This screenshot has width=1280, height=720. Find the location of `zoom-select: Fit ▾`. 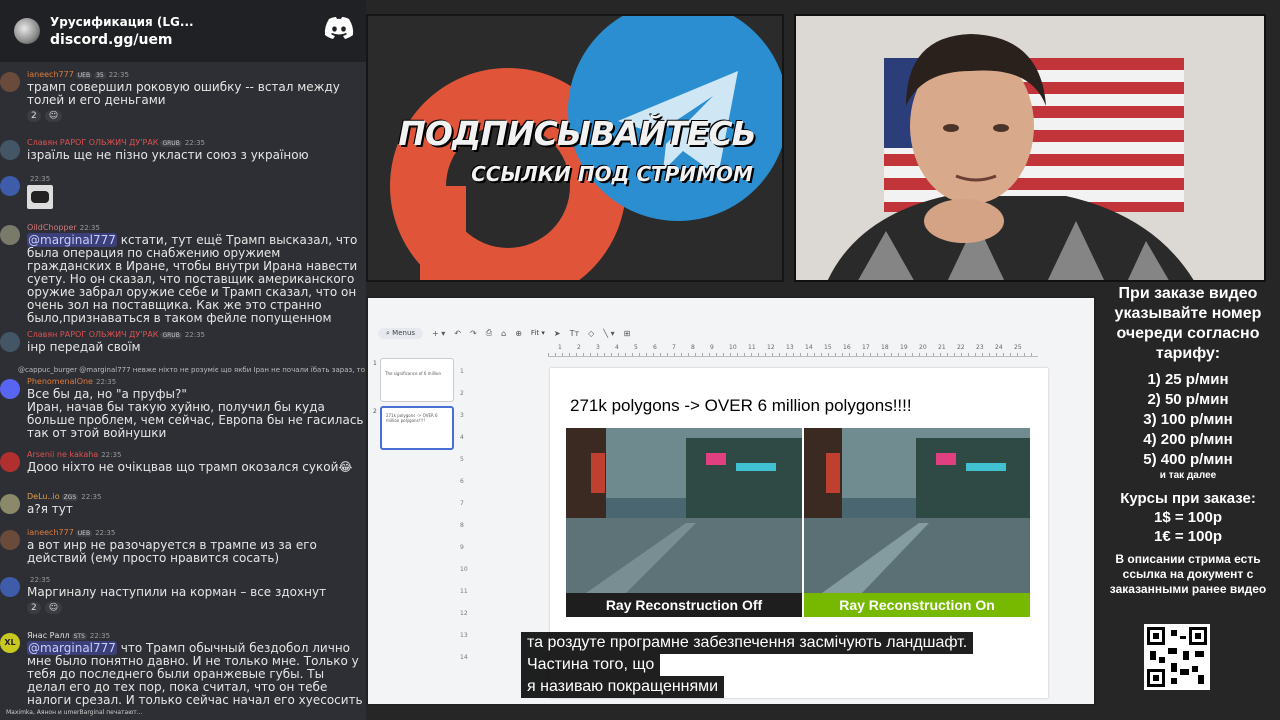

zoom-select: Fit ▾ is located at coordinates (538, 333).